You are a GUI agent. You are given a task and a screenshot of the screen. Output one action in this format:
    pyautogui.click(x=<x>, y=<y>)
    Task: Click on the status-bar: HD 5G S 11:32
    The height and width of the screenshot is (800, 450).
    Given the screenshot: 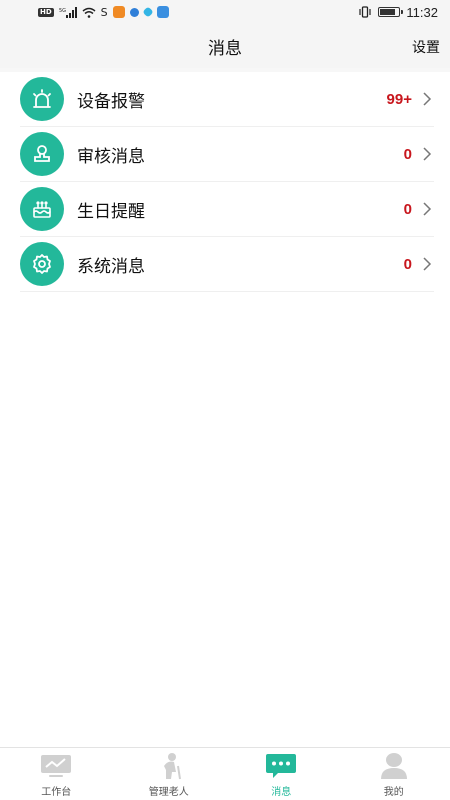 What is the action you would take?
    pyautogui.click(x=225, y=12)
    